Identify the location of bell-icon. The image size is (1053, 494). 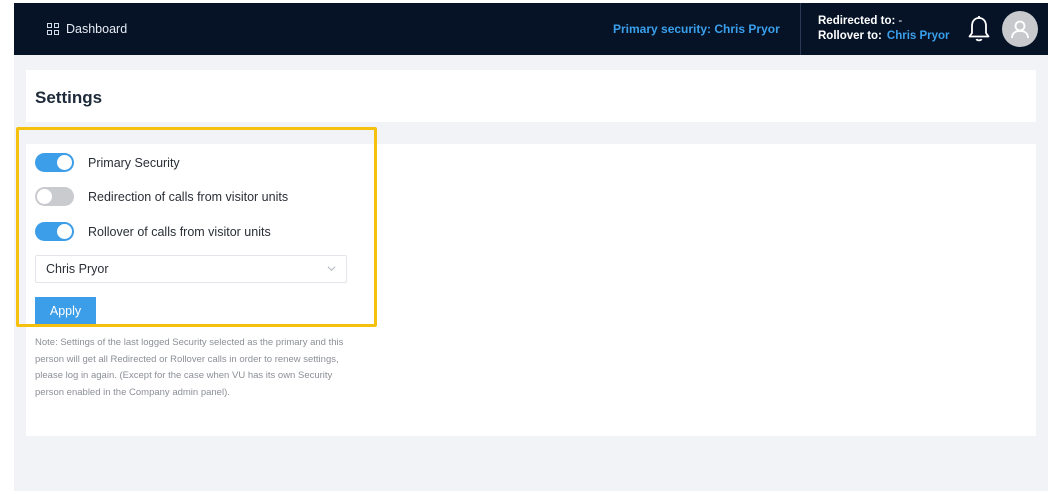
(979, 29).